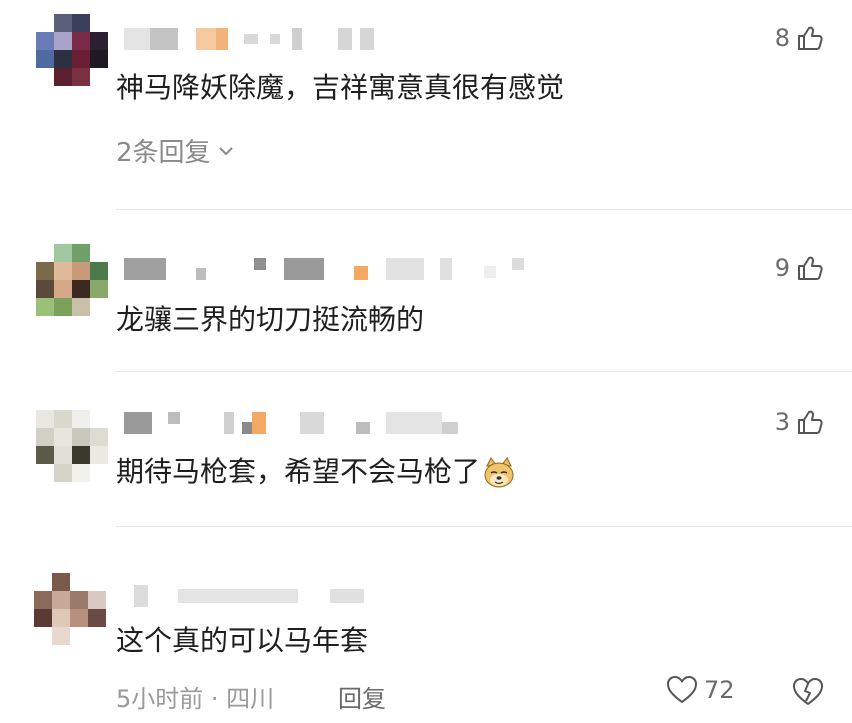 The width and height of the screenshot is (852, 723). What do you see at coordinates (808, 692) in the screenshot?
I see `dislike-heart-icon` at bounding box center [808, 692].